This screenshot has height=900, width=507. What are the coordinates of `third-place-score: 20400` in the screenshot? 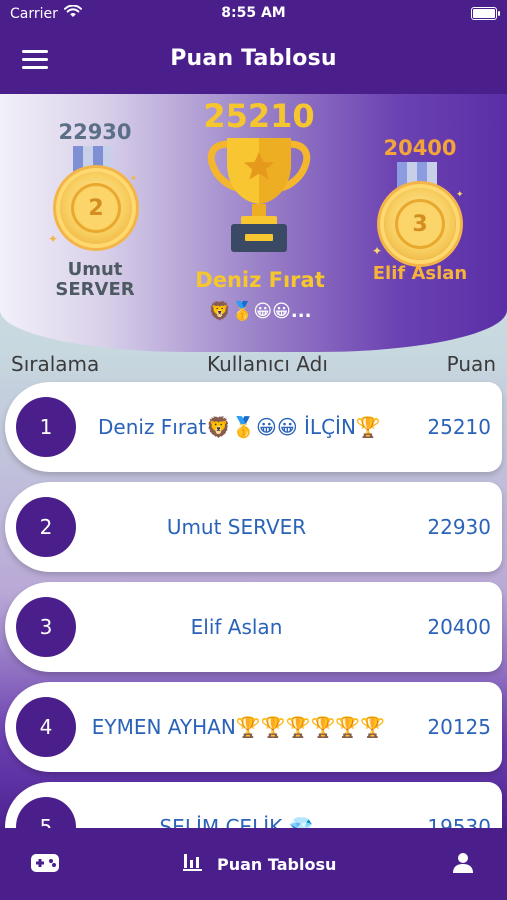 It's located at (420, 148).